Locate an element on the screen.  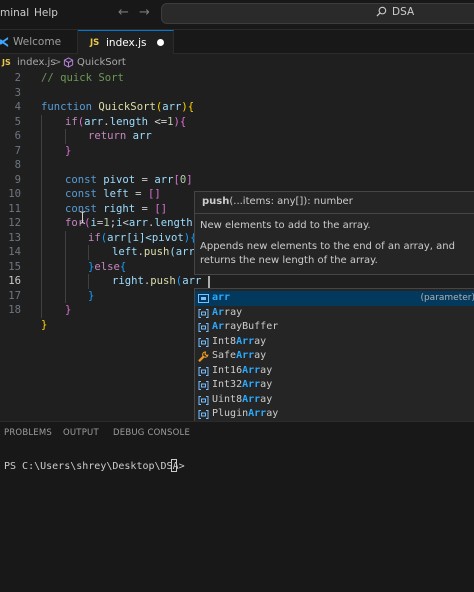
code-line: 8 is located at coordinates (237, 165).